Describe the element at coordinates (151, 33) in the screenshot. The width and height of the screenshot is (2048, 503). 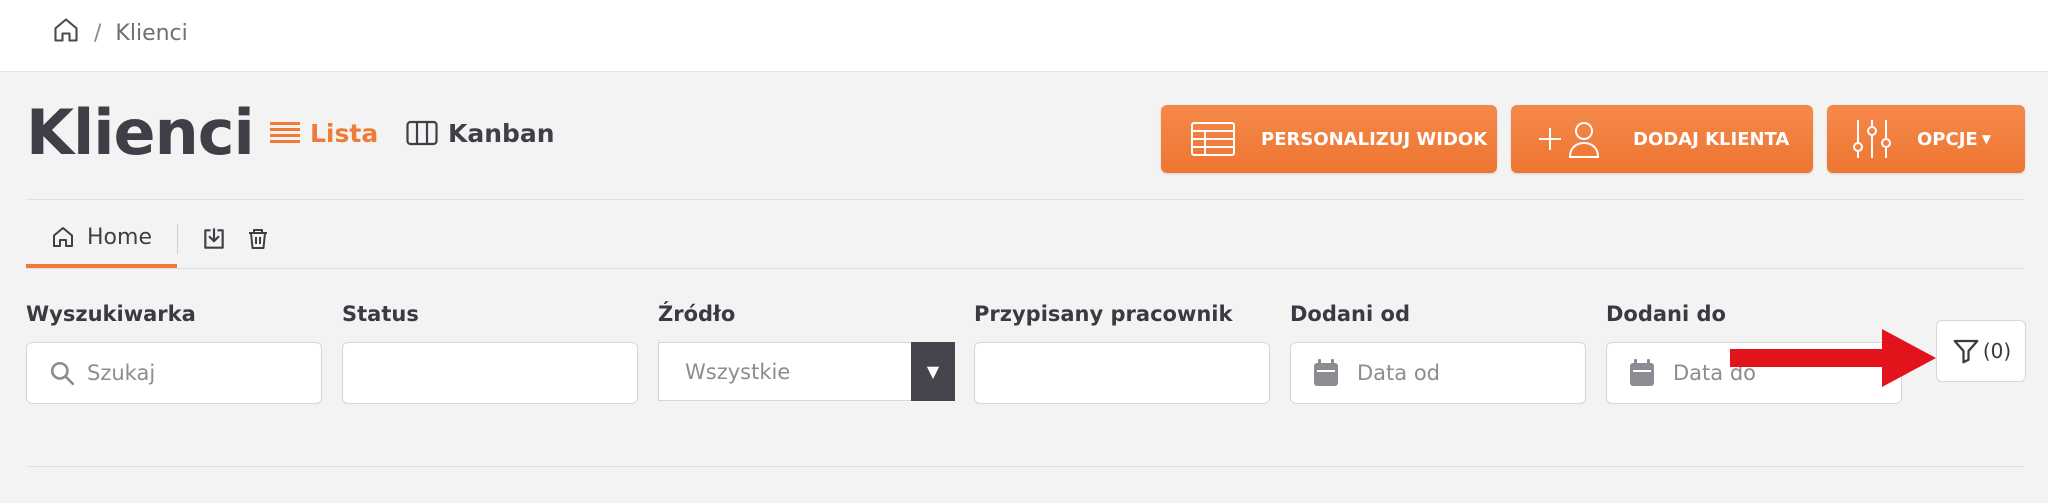
I see `breadcrumb-current: Klienci` at that location.